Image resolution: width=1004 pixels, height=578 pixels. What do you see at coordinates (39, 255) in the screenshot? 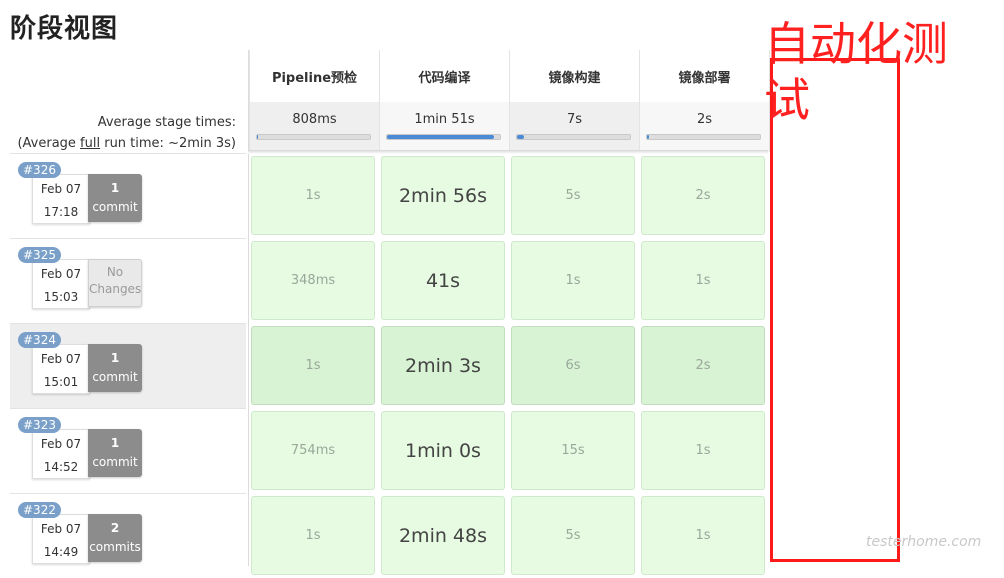
I see `build-number-badge: #325` at bounding box center [39, 255].